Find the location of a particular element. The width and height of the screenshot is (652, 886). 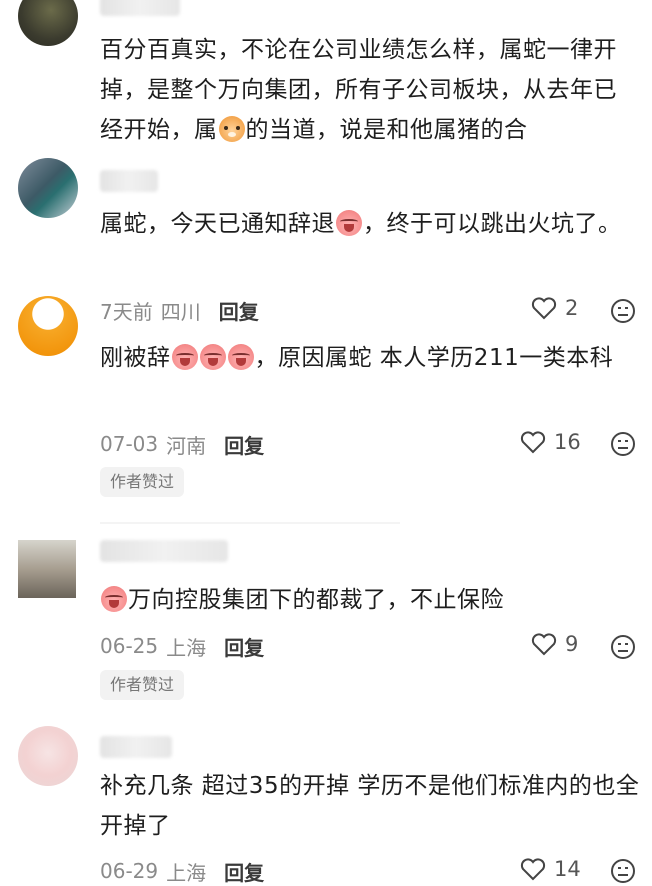

comment-date: 06-25 is located at coordinates (129, 646).